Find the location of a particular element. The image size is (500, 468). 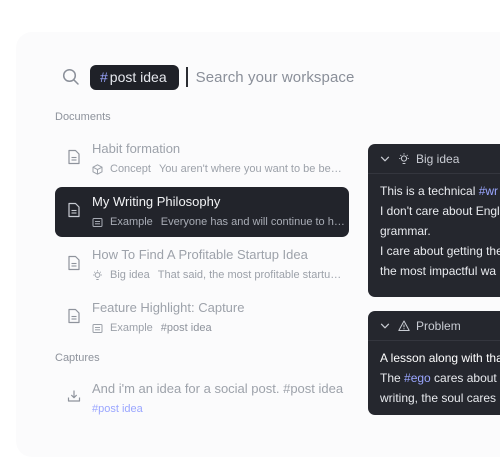

section-label-captures: Captures is located at coordinates (77, 358).